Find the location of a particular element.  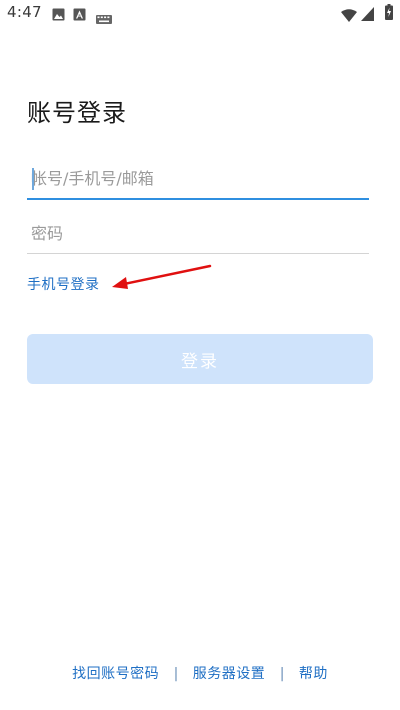

battery-charging-icon is located at coordinates (389, 14).